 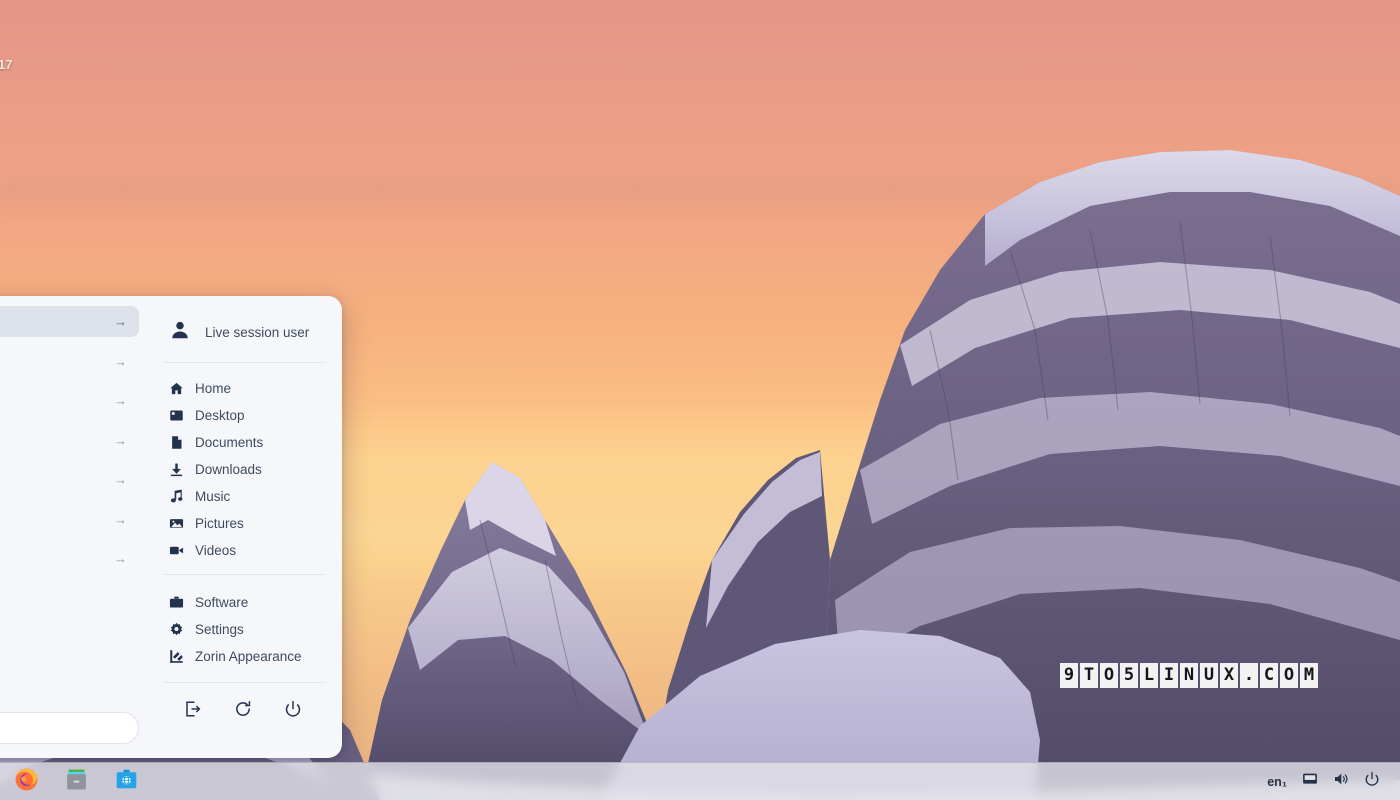 What do you see at coordinates (1249, 675) in the screenshot?
I see `watermark-char: .` at bounding box center [1249, 675].